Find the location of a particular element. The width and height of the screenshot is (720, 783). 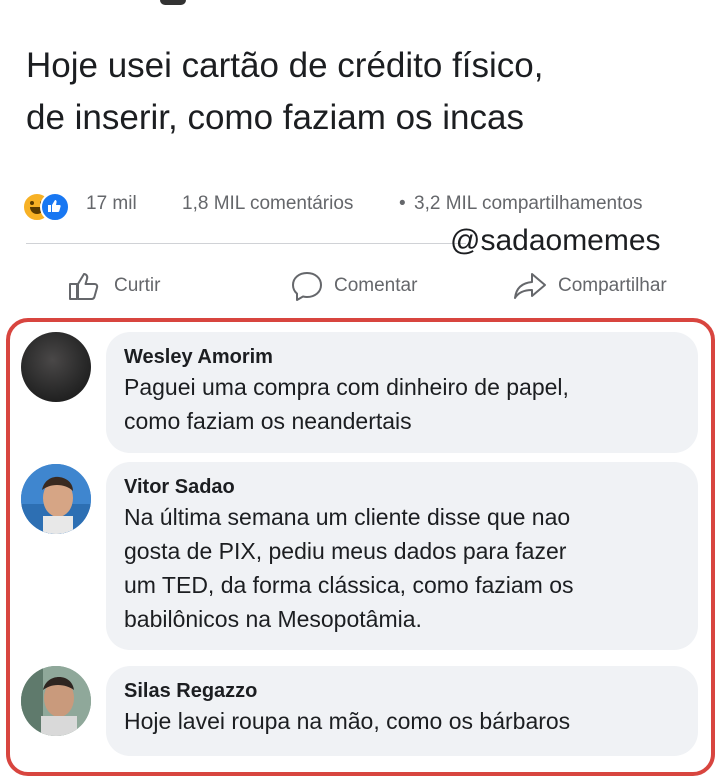

reactions-summary is located at coordinates (52, 207).